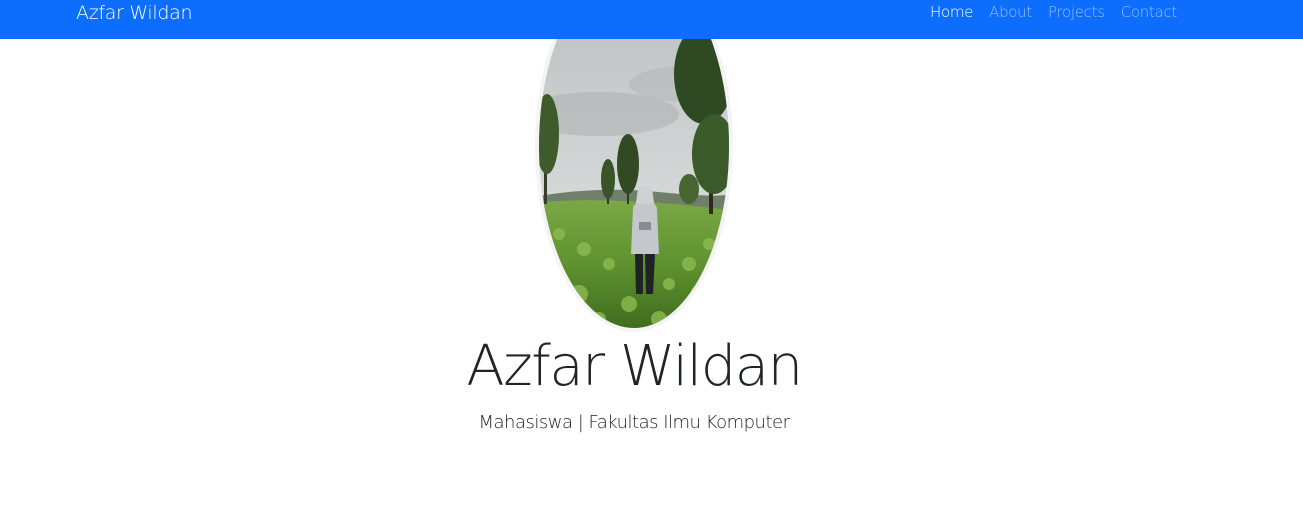 This screenshot has height=517, width=1303. Describe the element at coordinates (651, 19) in the screenshot. I see `navbar: Azfar Wildan Home About Projects Contact` at that location.